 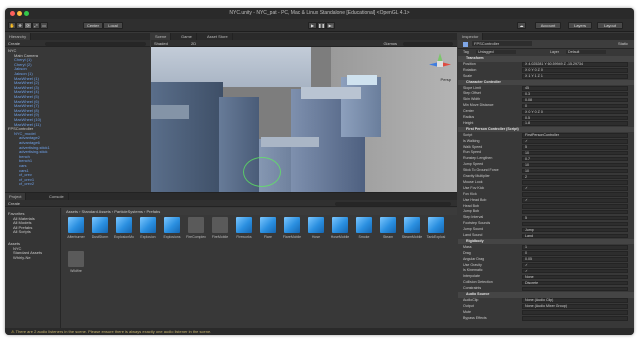 I want to click on property-value: X 1 Y 1 Z 1, so click(x=575, y=76).